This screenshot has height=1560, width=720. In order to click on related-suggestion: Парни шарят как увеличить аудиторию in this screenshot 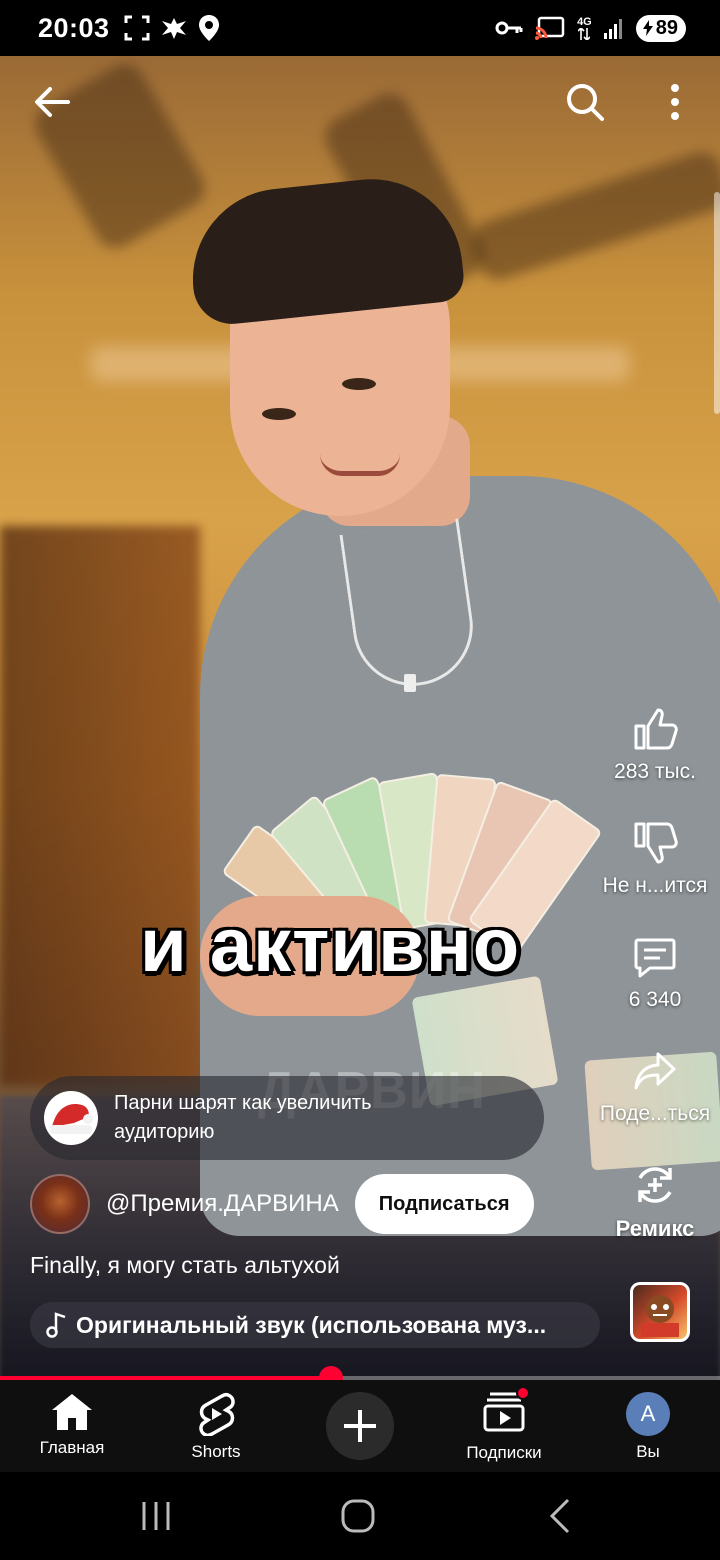, I will do `click(287, 1118)`.